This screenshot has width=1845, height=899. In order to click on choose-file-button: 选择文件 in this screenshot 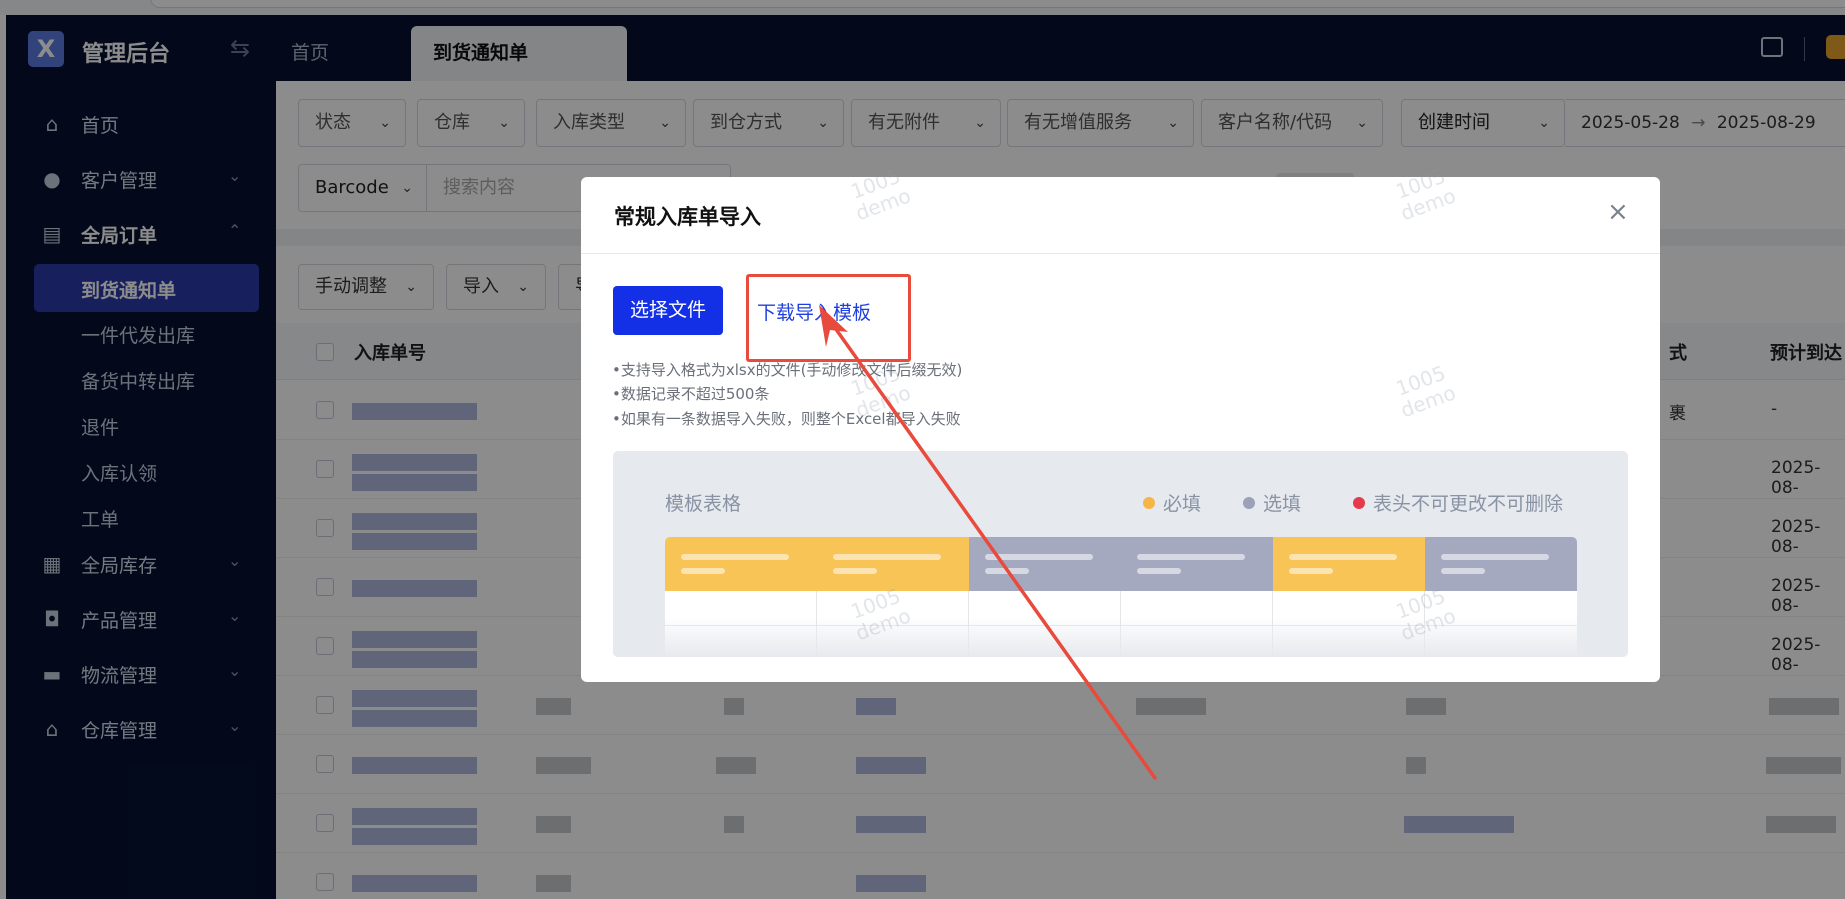, I will do `click(668, 310)`.